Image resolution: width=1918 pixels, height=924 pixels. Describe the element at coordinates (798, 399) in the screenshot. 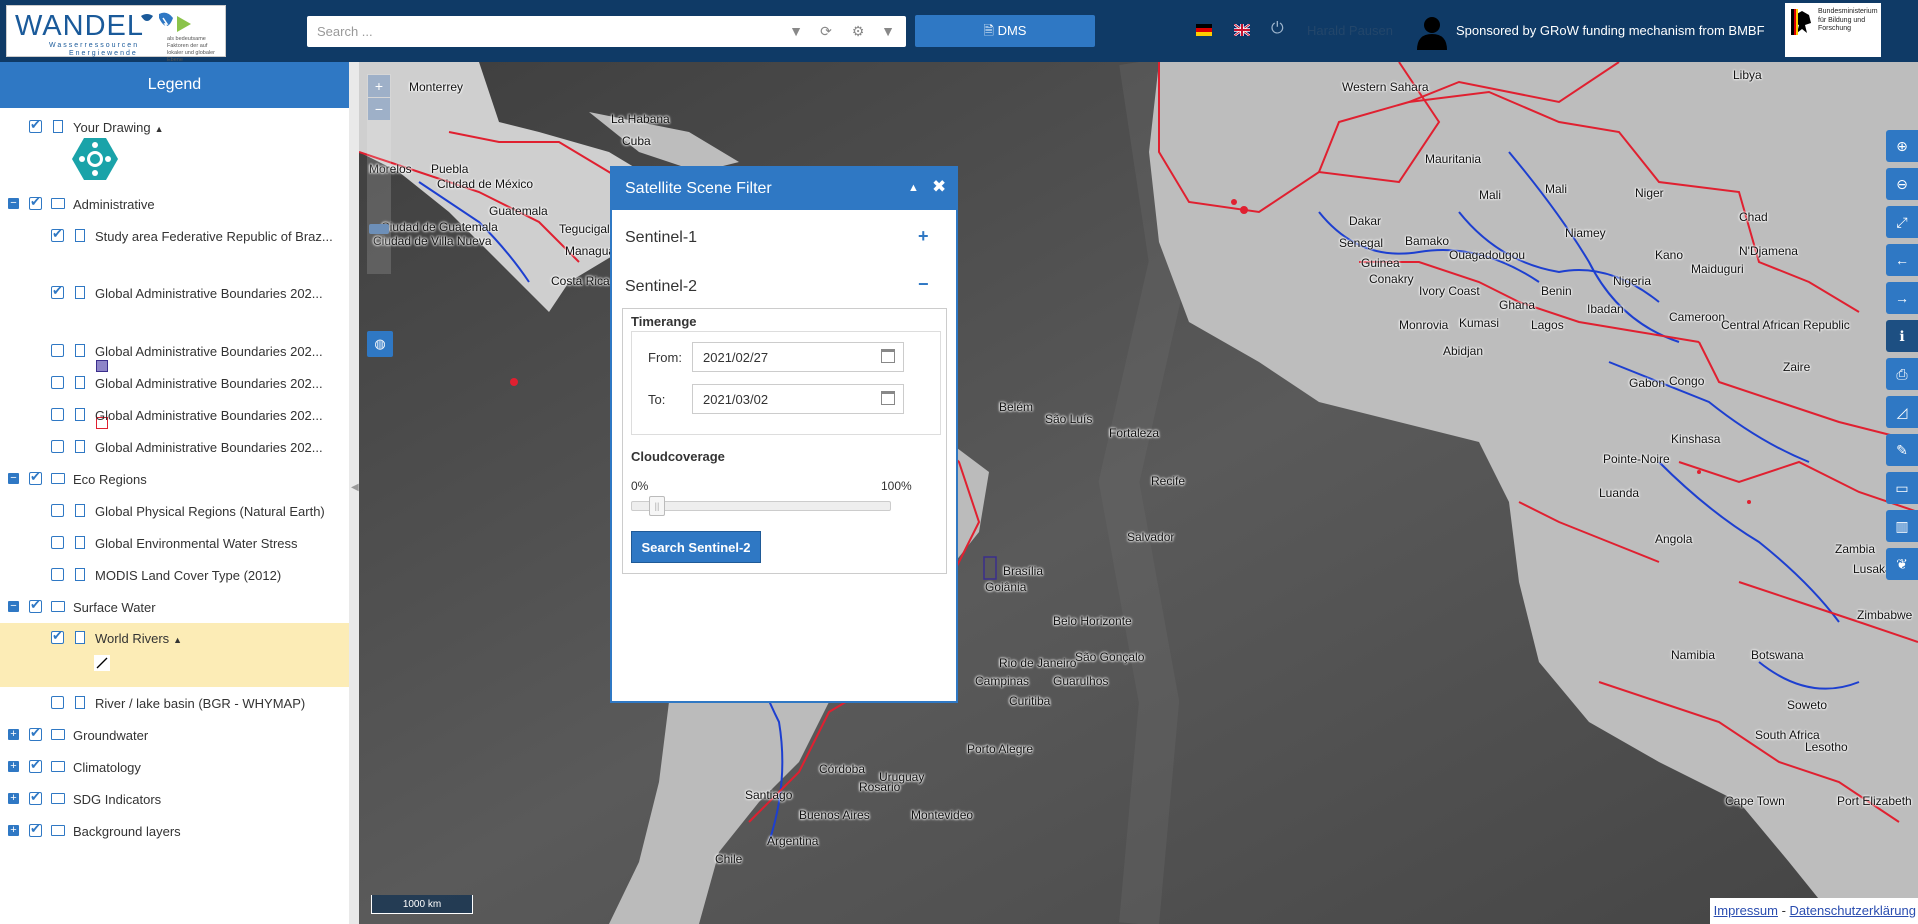

I see `to-date-input: 2021/03/02` at that location.